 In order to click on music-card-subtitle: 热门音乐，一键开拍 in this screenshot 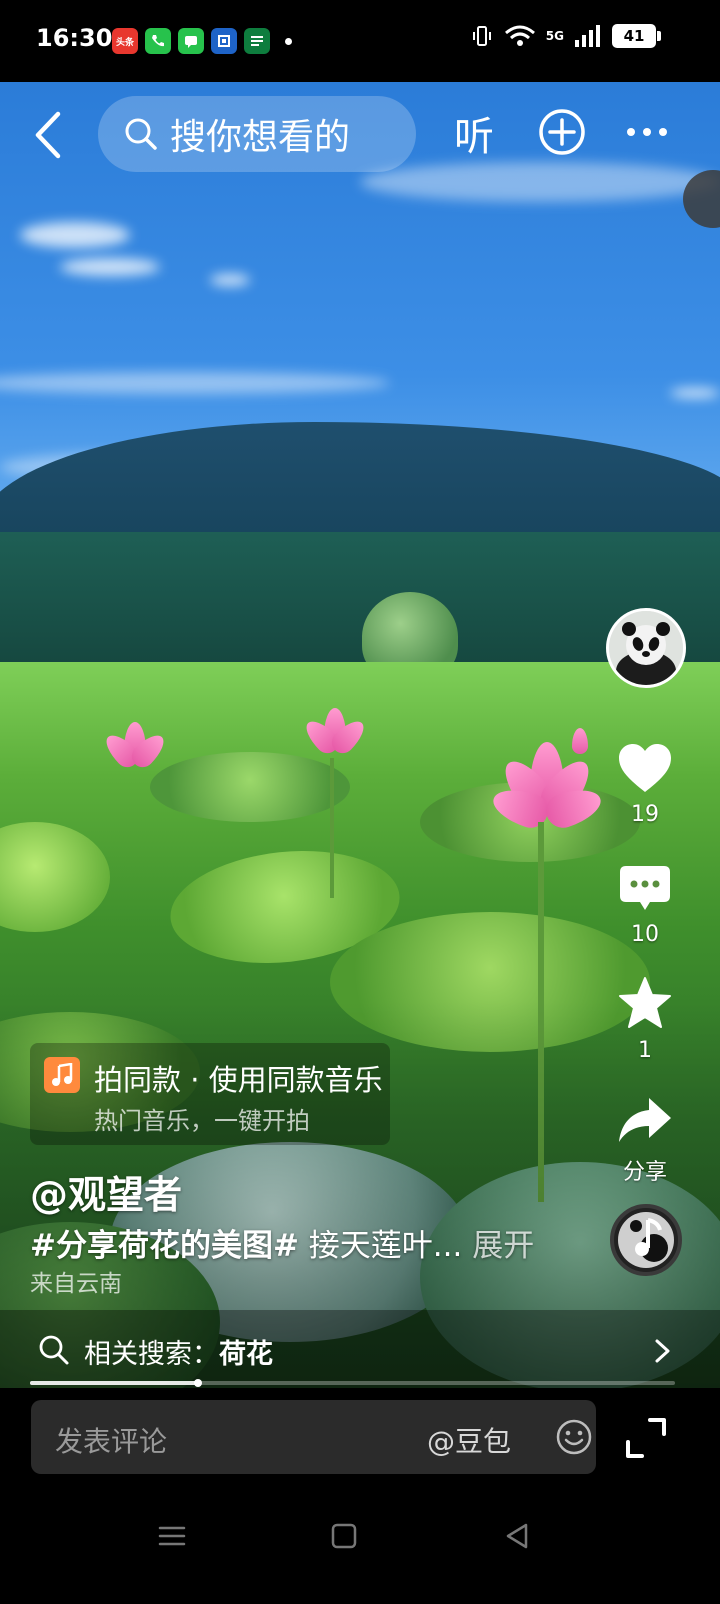, I will do `click(202, 1121)`.